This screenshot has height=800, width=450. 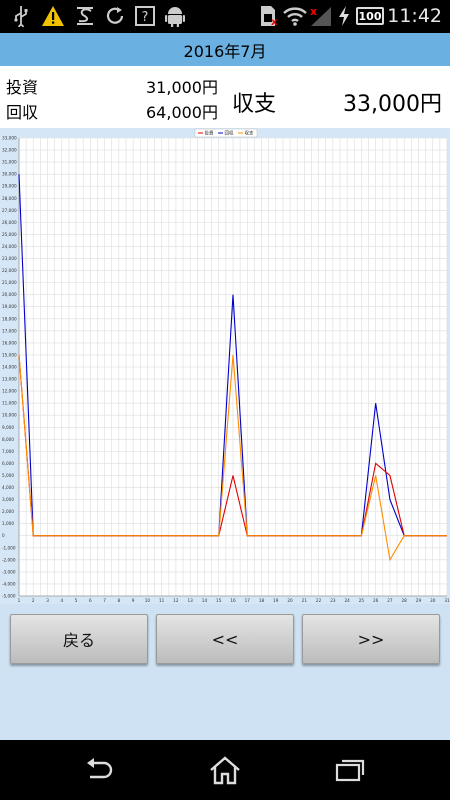 I want to click on x-tick-label: 5, so click(x=76, y=600).